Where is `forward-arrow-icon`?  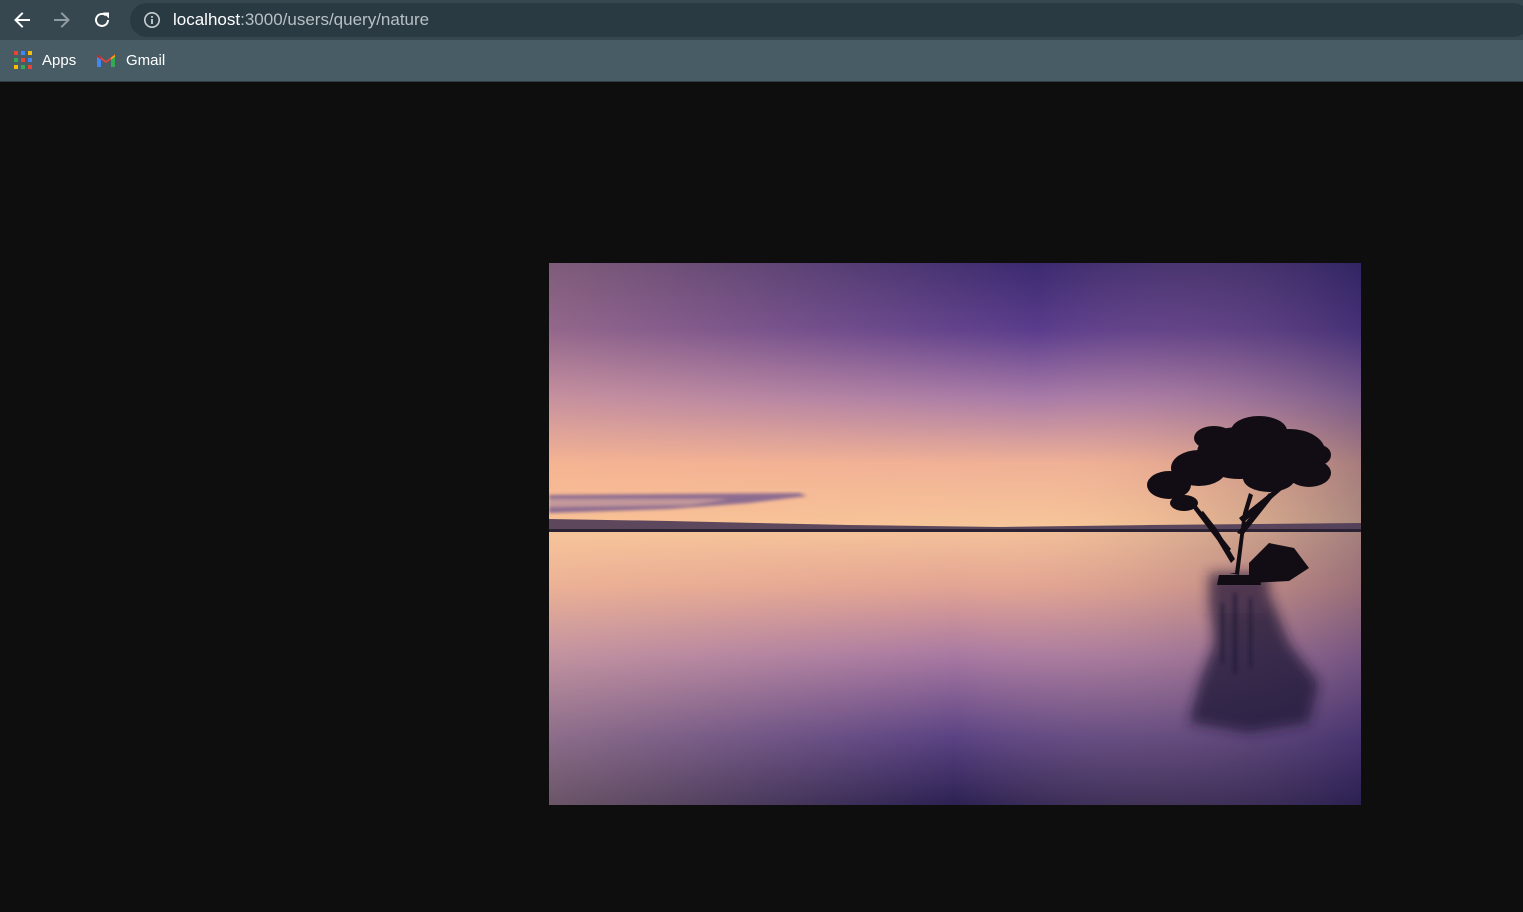
forward-arrow-icon is located at coordinates (62, 20).